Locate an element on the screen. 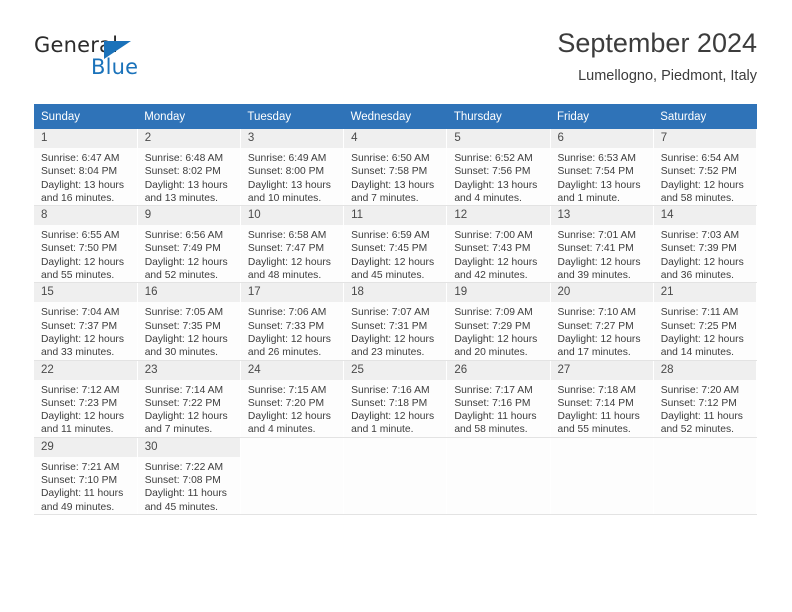 This screenshot has height=612, width=792. sunset-time: Sunset: 7:25 PM is located at coordinates (698, 326).